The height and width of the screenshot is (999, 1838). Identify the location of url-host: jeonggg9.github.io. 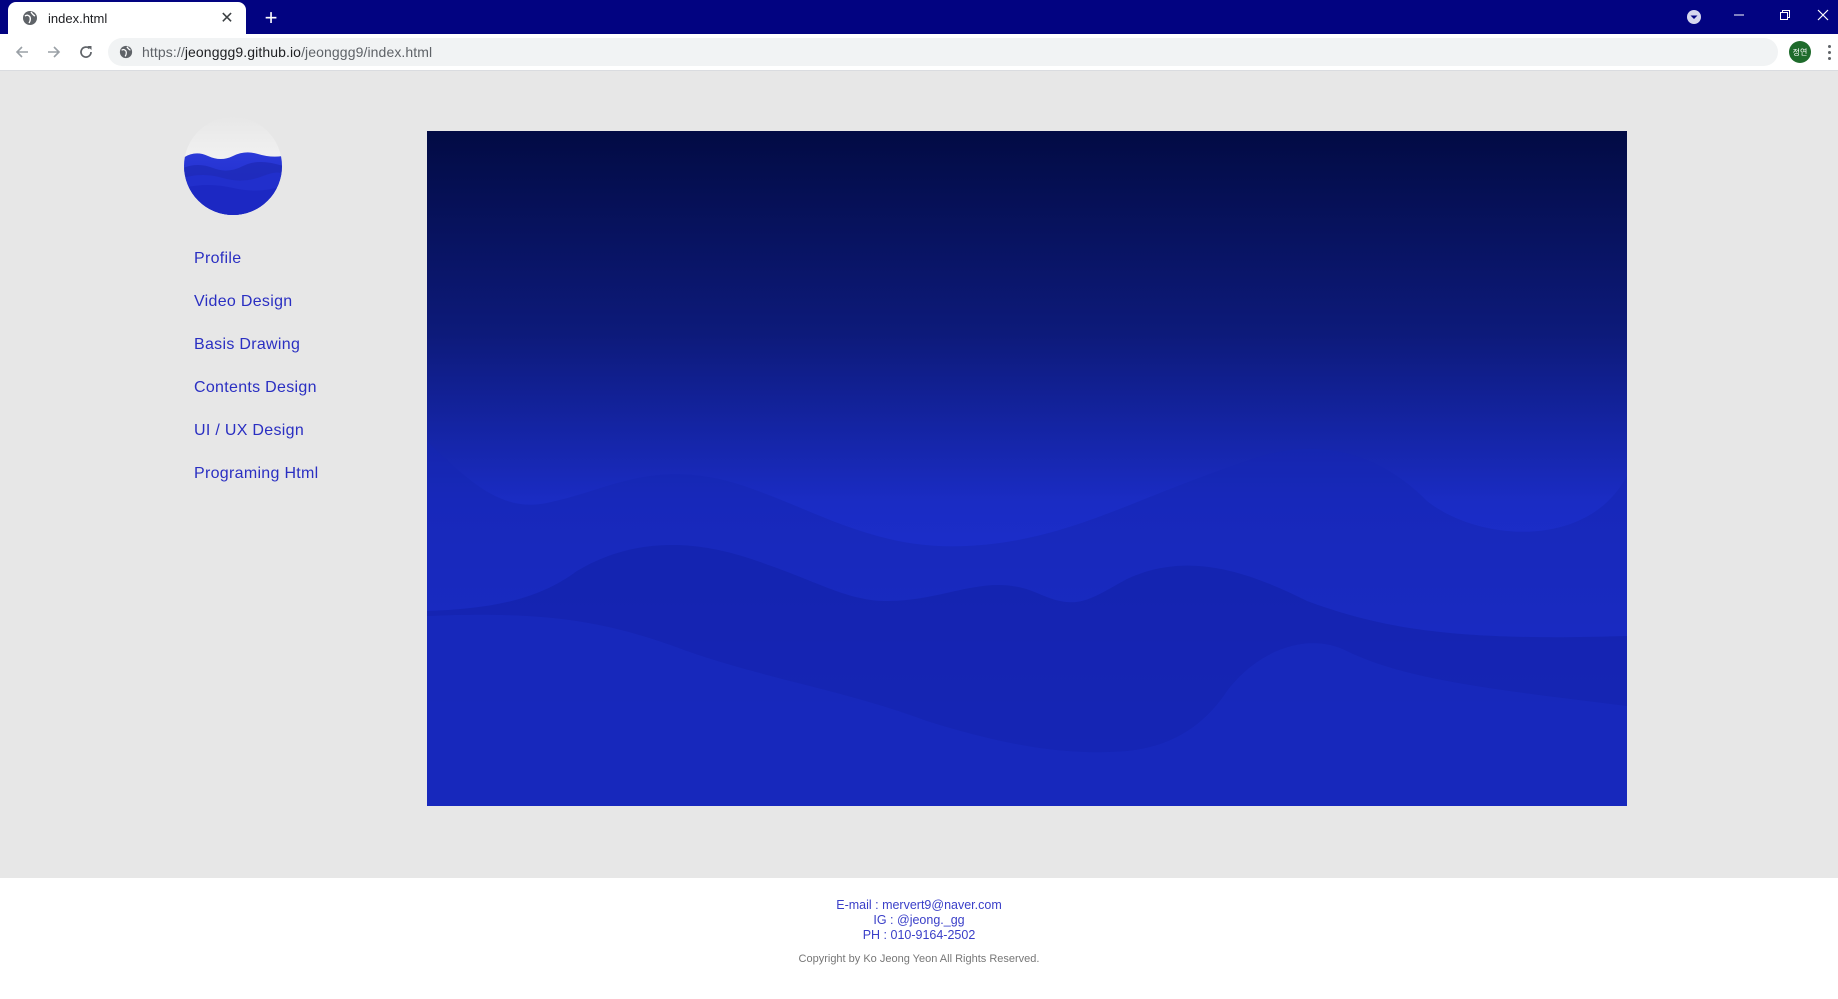
(243, 52).